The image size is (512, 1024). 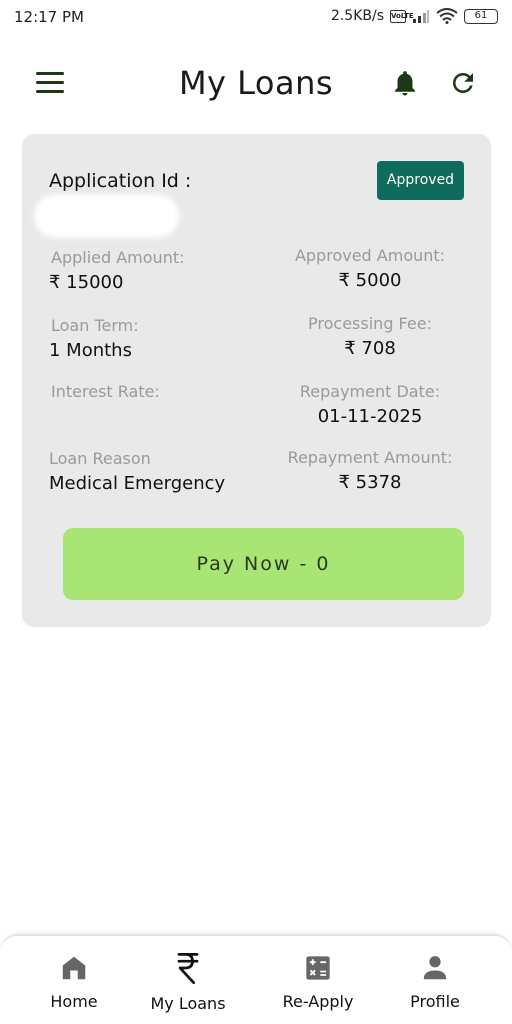 I want to click on applied-amount-value: ₹ 15000, so click(x=86, y=282).